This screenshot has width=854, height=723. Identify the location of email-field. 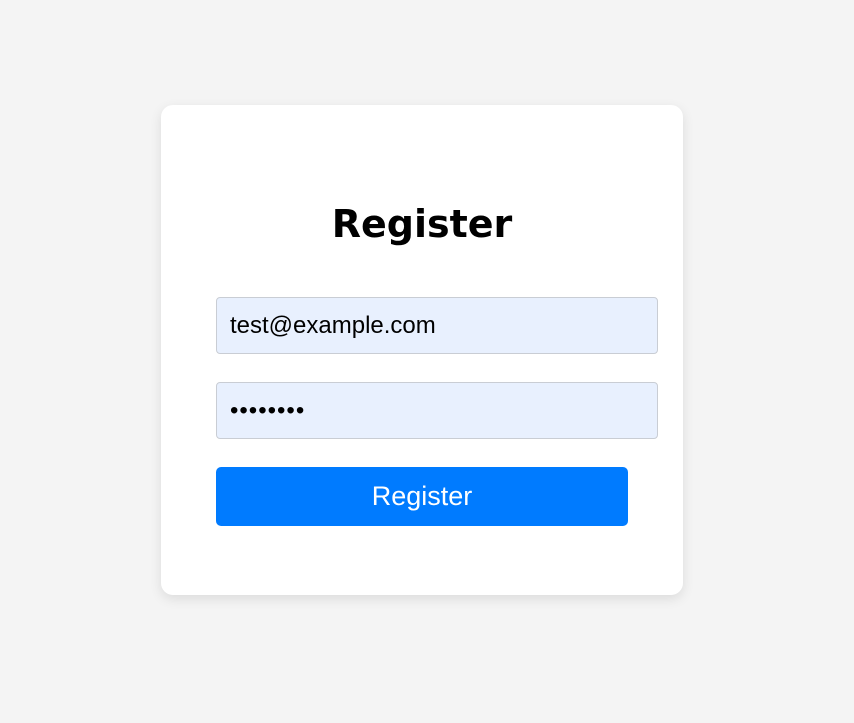
(437, 325).